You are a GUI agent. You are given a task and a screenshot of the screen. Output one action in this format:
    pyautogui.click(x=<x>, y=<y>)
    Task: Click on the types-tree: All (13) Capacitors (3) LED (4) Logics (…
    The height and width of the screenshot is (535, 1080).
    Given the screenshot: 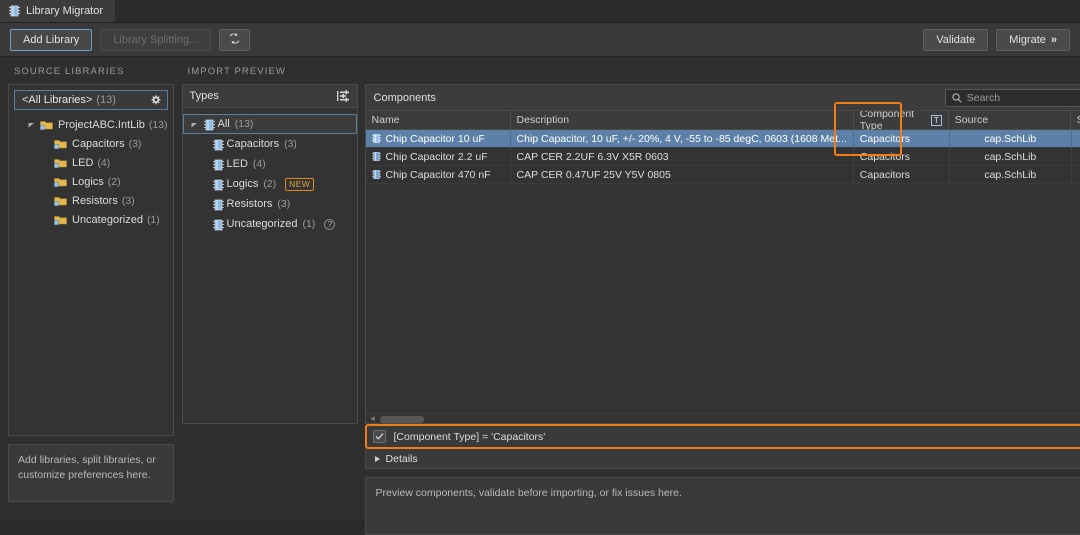 What is the action you would take?
    pyautogui.click(x=269, y=171)
    